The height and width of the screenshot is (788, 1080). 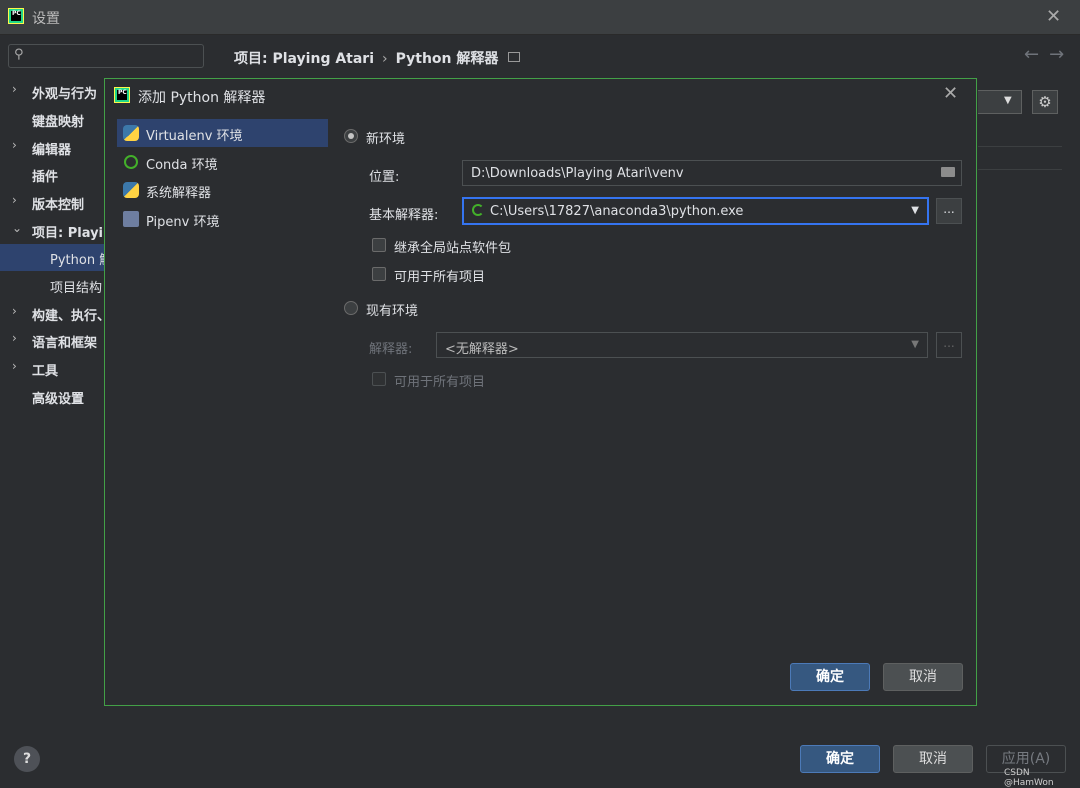 I want to click on folder-icon, so click(x=948, y=172).